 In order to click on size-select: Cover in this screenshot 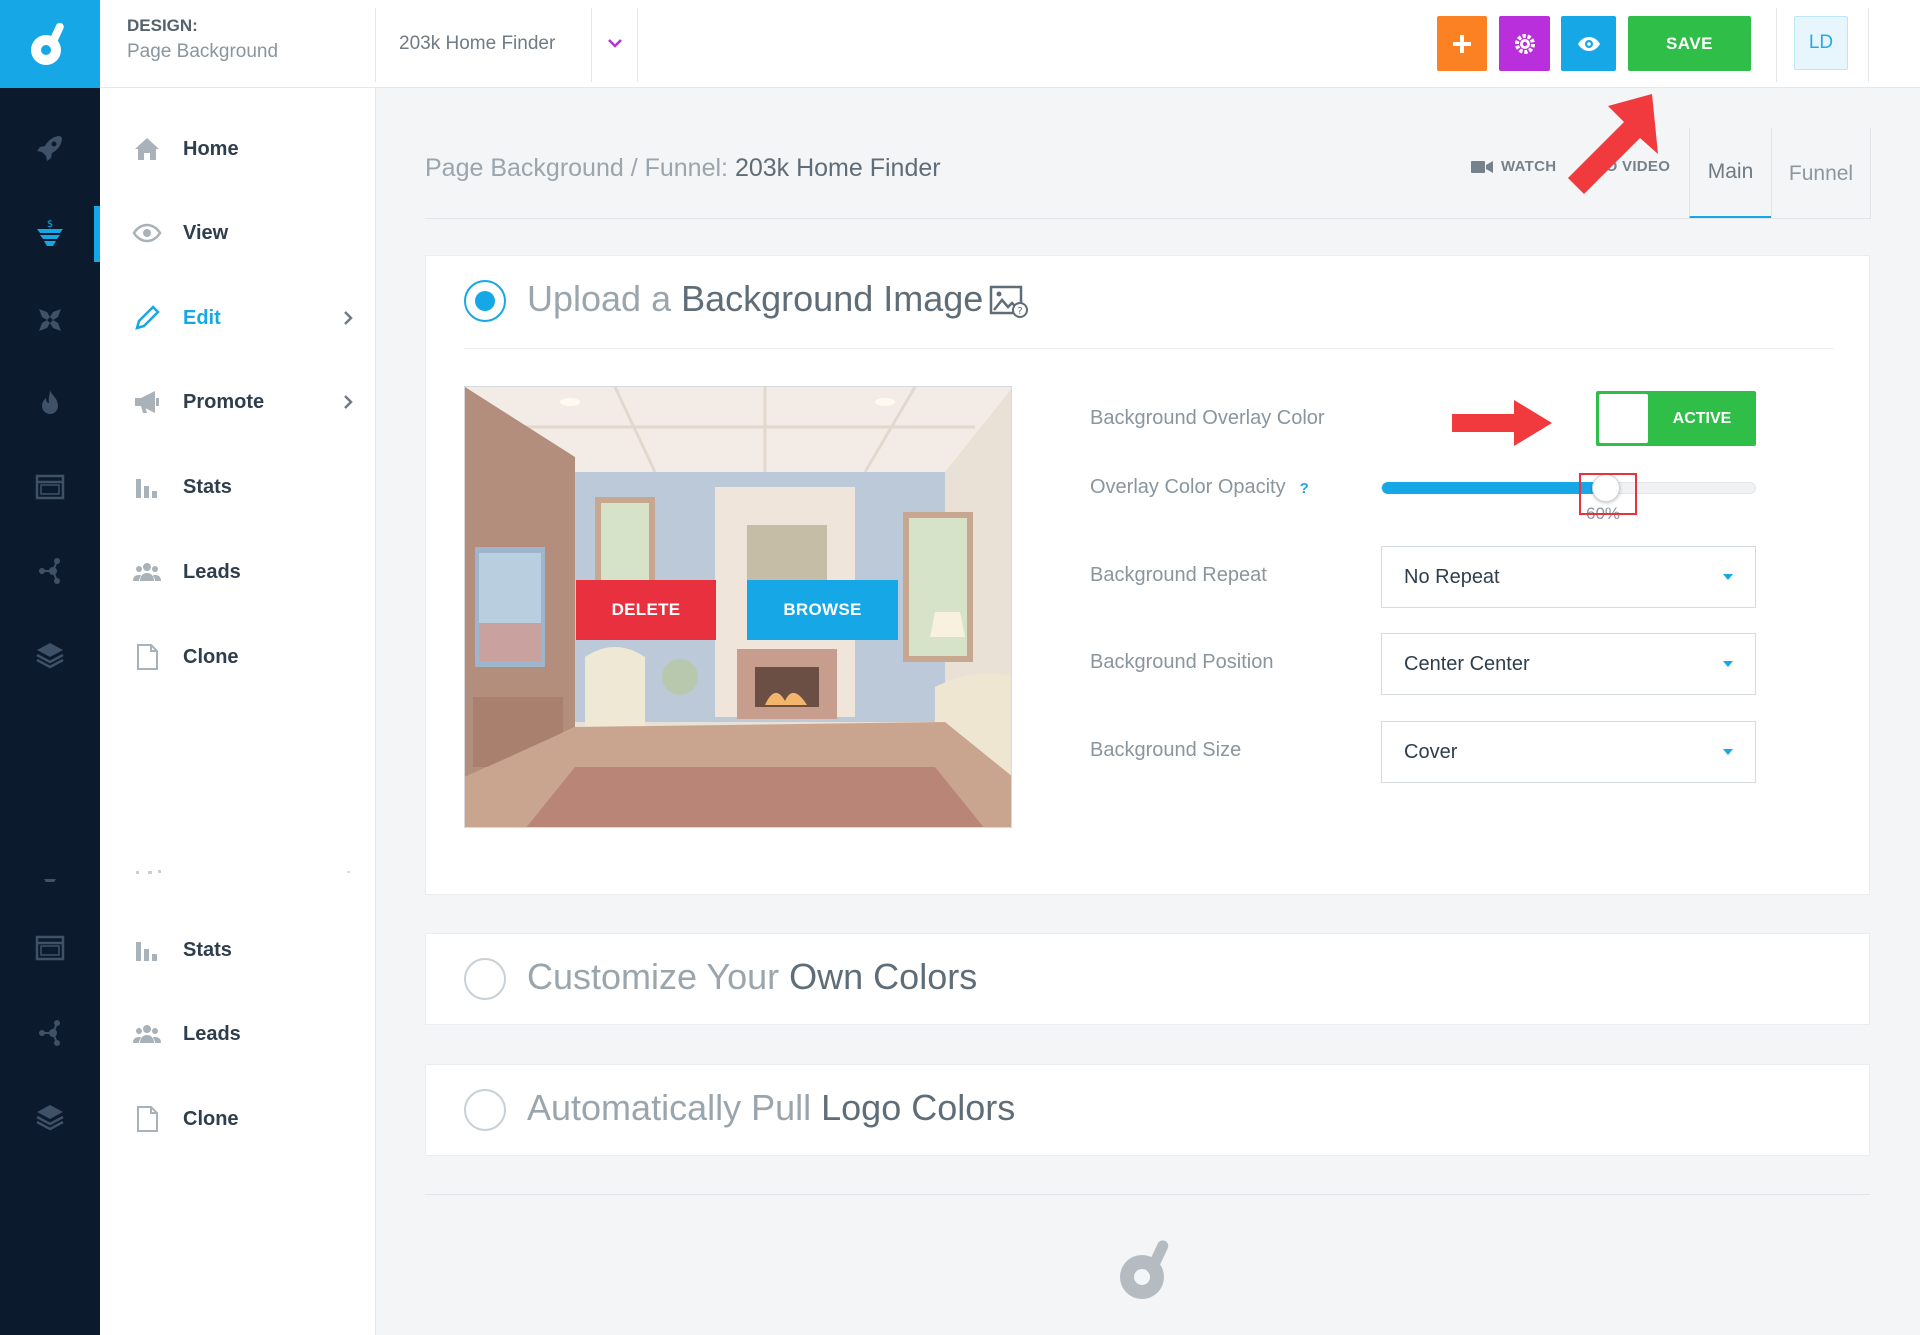, I will do `click(1568, 752)`.